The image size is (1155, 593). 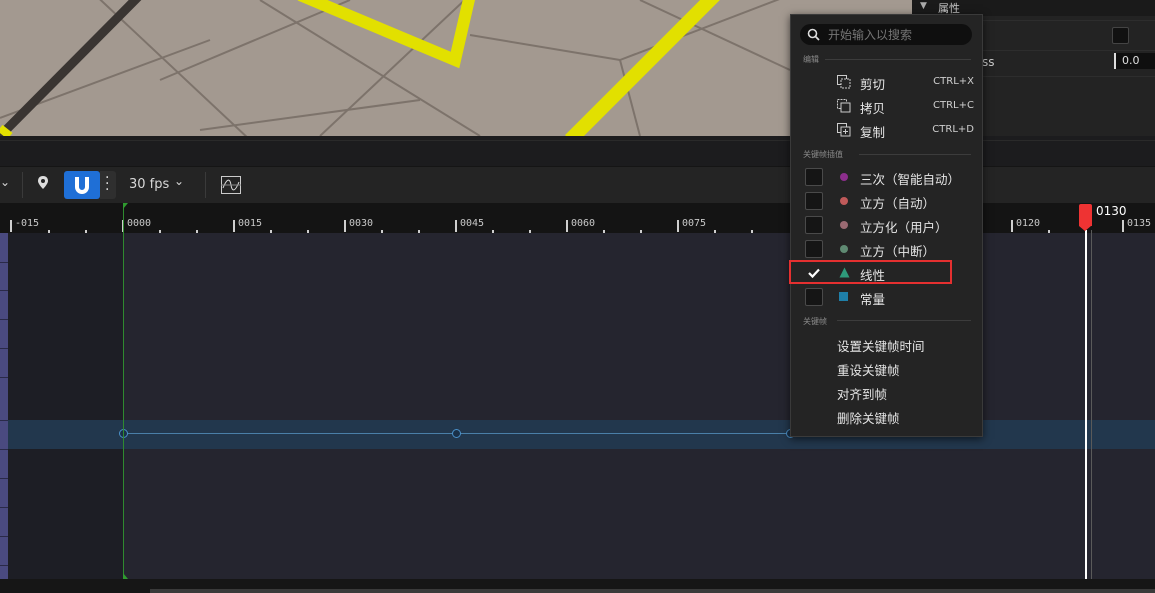 What do you see at coordinates (873, 108) in the screenshot?
I see `menu-item-label: 拷贝` at bounding box center [873, 108].